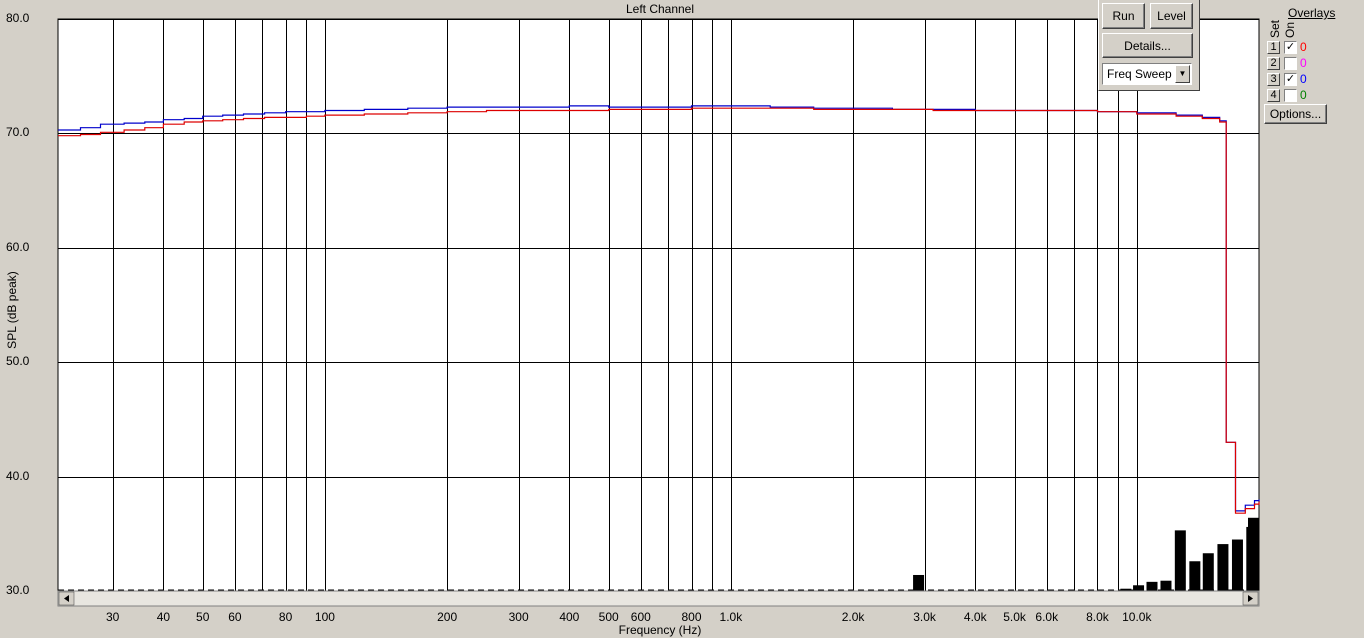 Image resolution: width=1364 pixels, height=638 pixels. I want to click on x-tick-label: 300, so click(518, 617).